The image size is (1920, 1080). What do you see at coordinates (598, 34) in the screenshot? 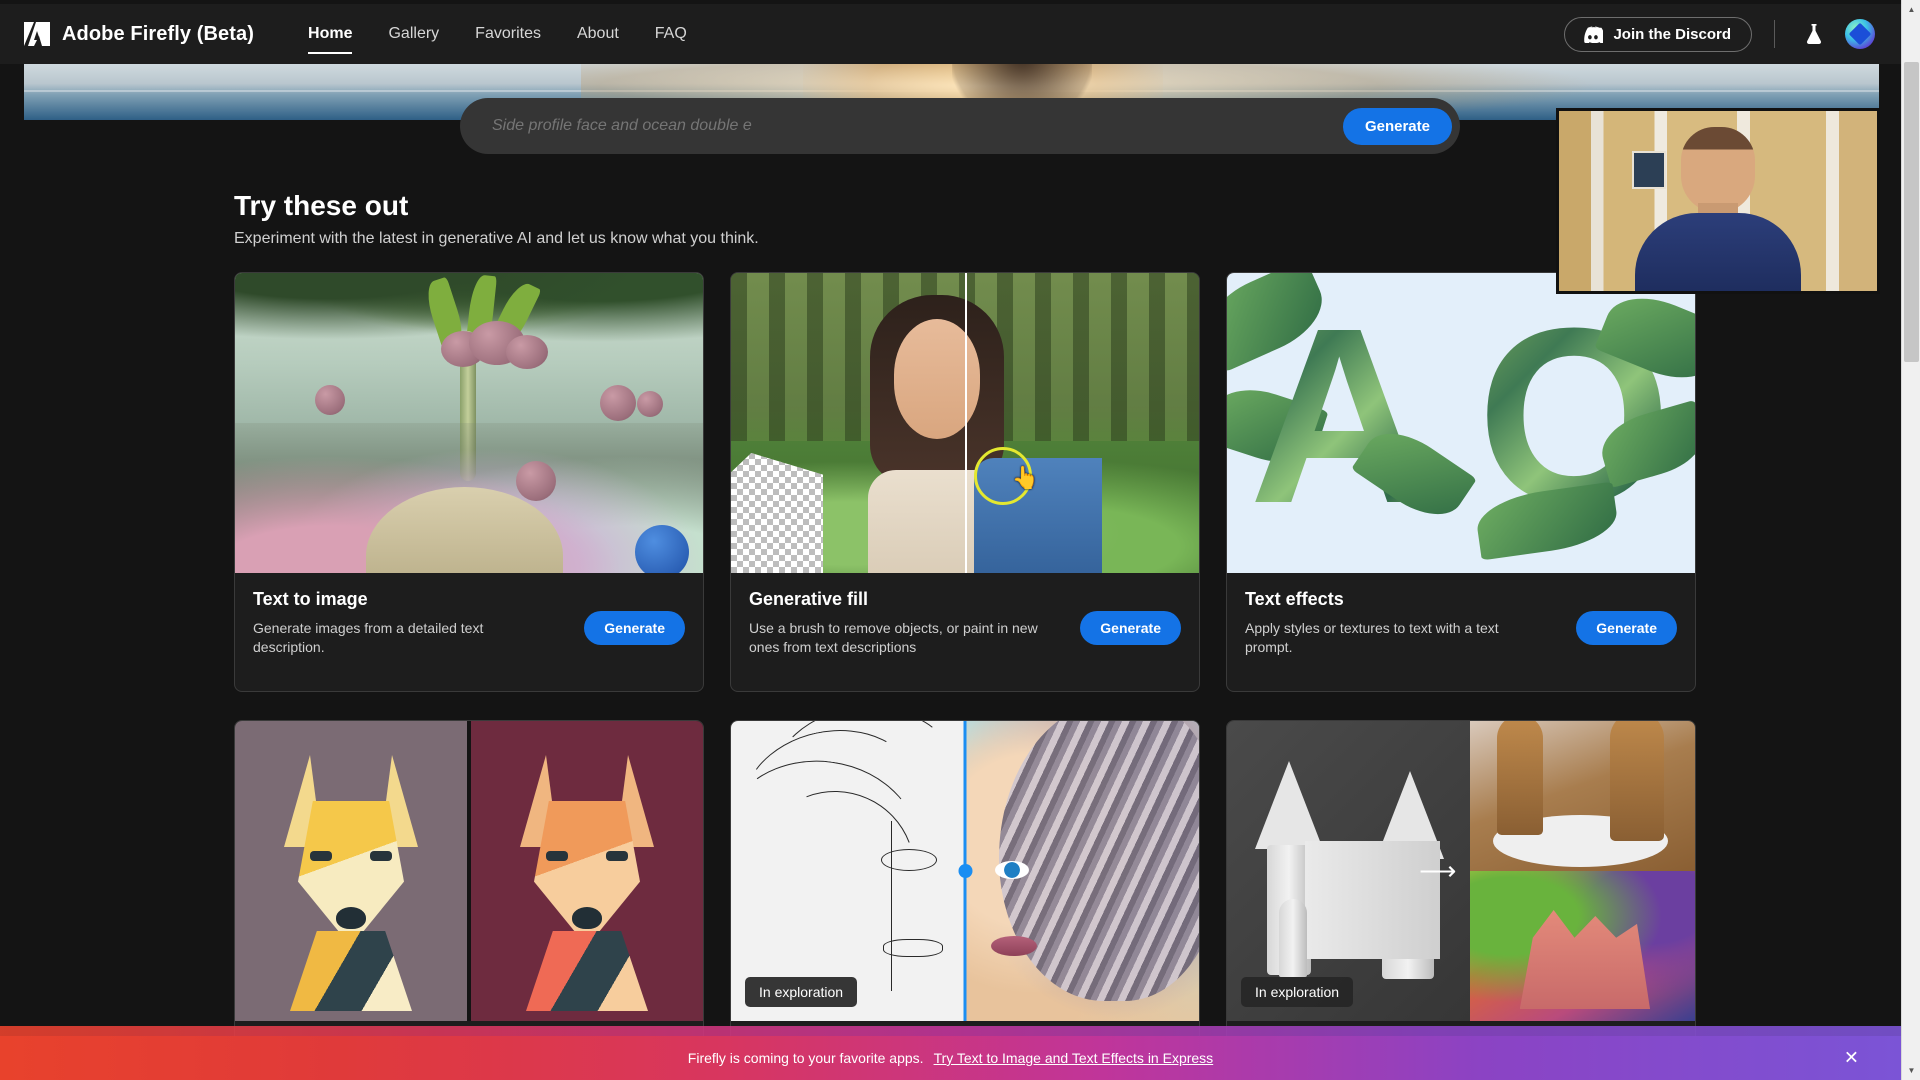
I see `nav-link-about: About` at bounding box center [598, 34].